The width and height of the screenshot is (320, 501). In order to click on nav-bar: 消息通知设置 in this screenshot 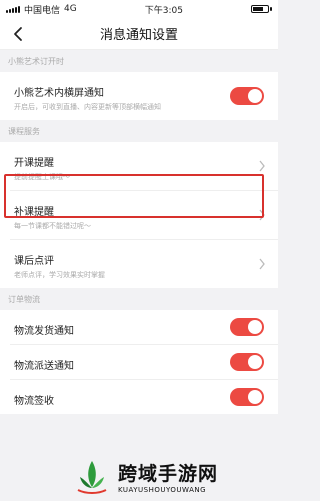, I will do `click(139, 34)`.